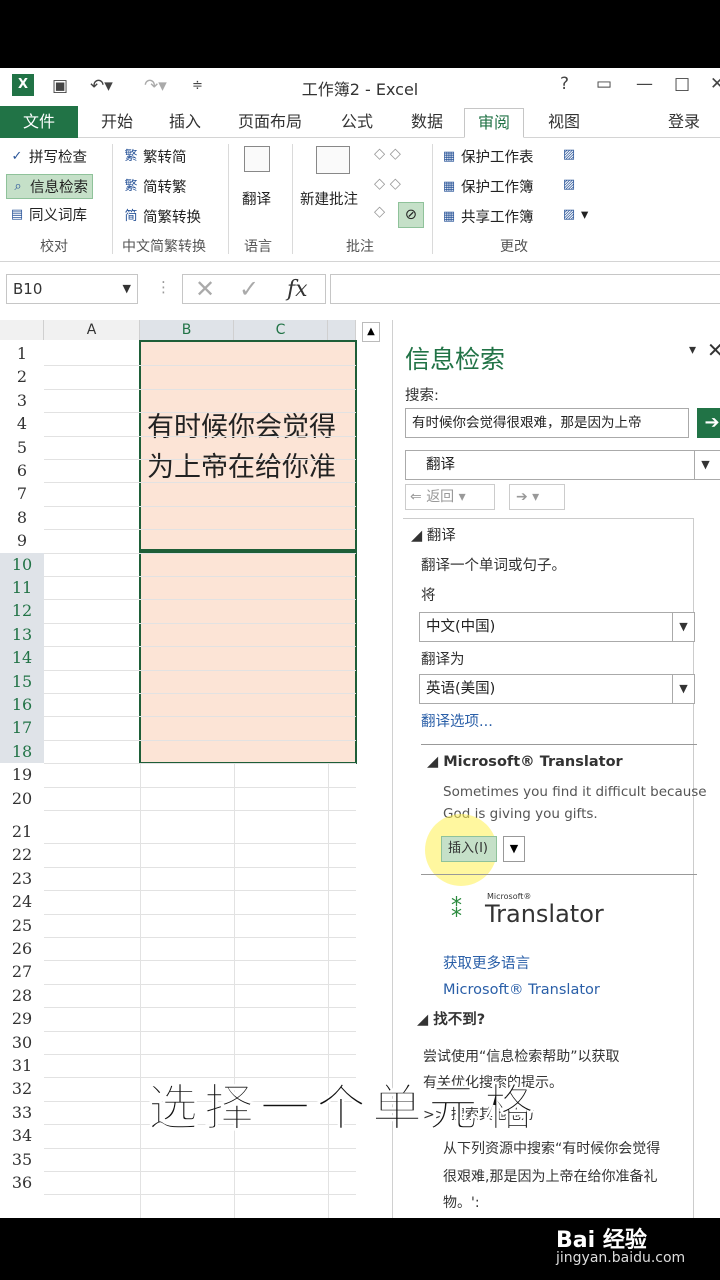  I want to click on maximize-icon: □, so click(682, 84).